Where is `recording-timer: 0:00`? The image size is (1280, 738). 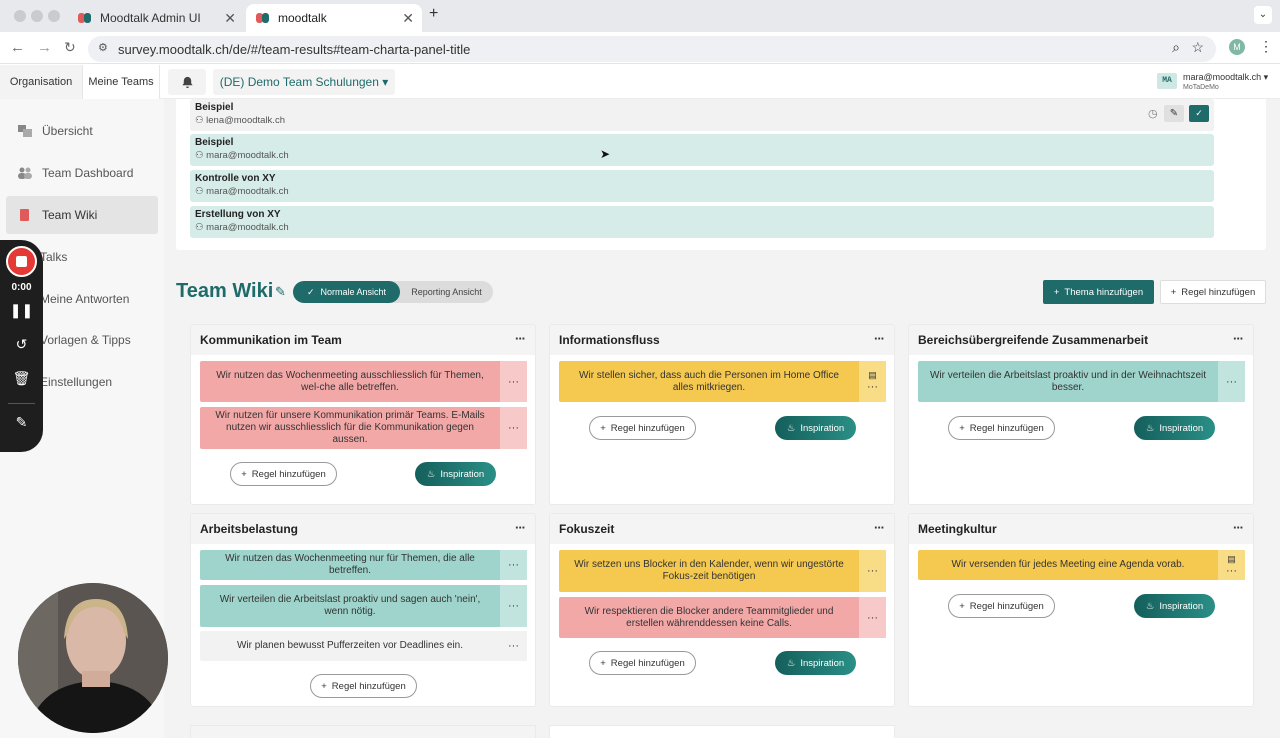
recording-timer: 0:00 is located at coordinates (21, 287).